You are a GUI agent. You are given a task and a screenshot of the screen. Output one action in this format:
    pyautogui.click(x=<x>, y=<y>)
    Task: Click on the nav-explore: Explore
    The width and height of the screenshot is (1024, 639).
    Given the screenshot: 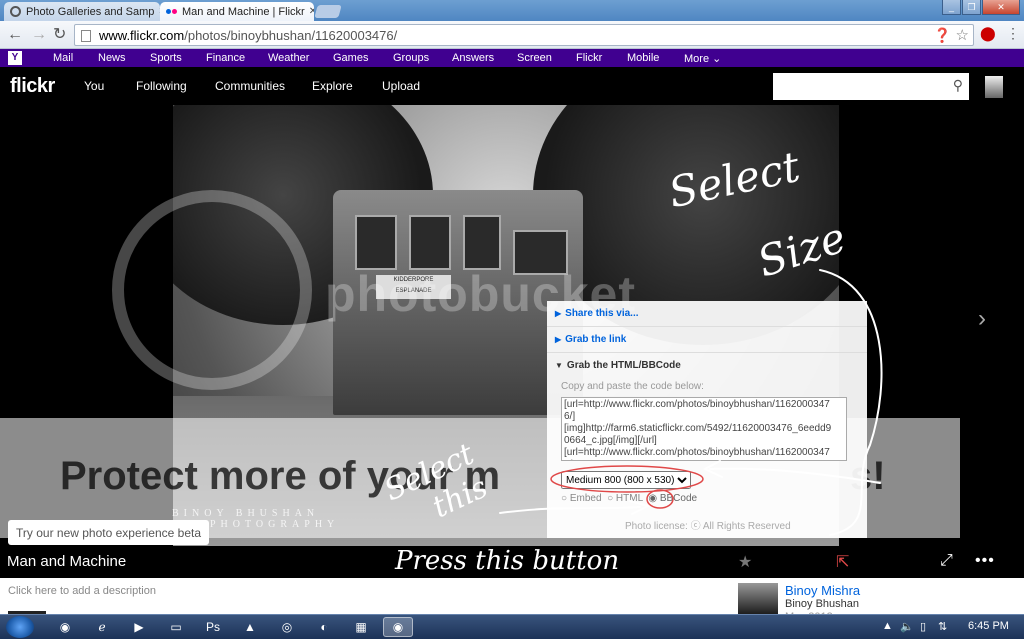 What is the action you would take?
    pyautogui.click(x=332, y=86)
    